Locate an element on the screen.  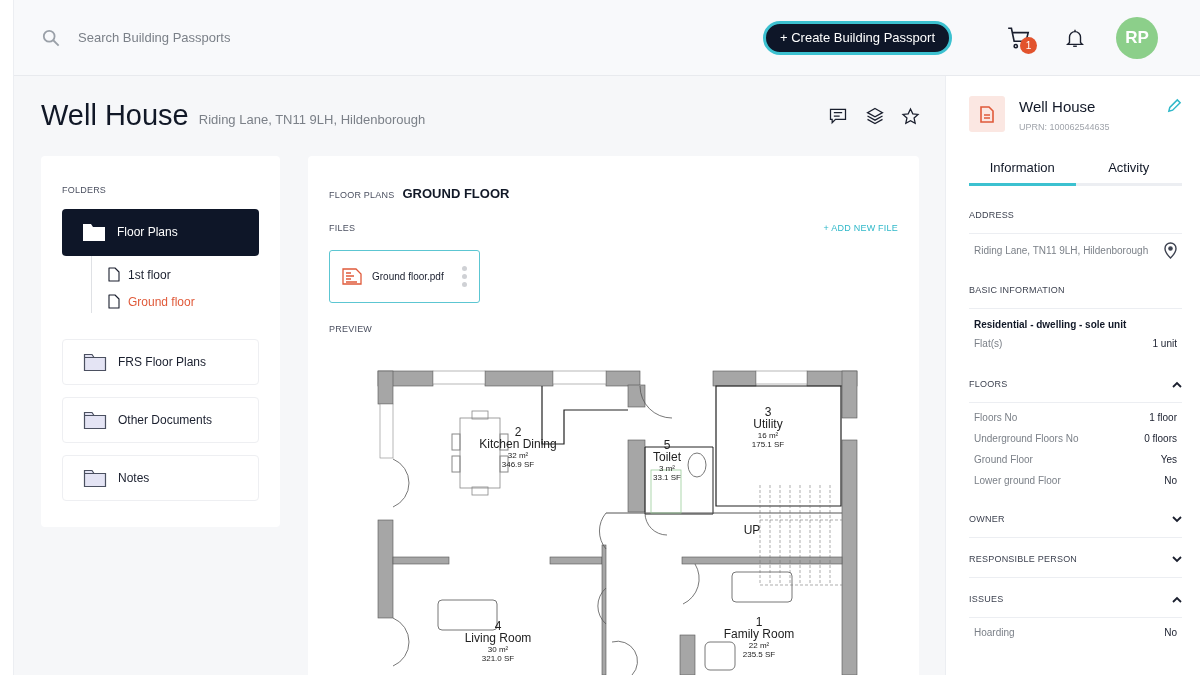
room-label: 3 is located at coordinates (768, 411).